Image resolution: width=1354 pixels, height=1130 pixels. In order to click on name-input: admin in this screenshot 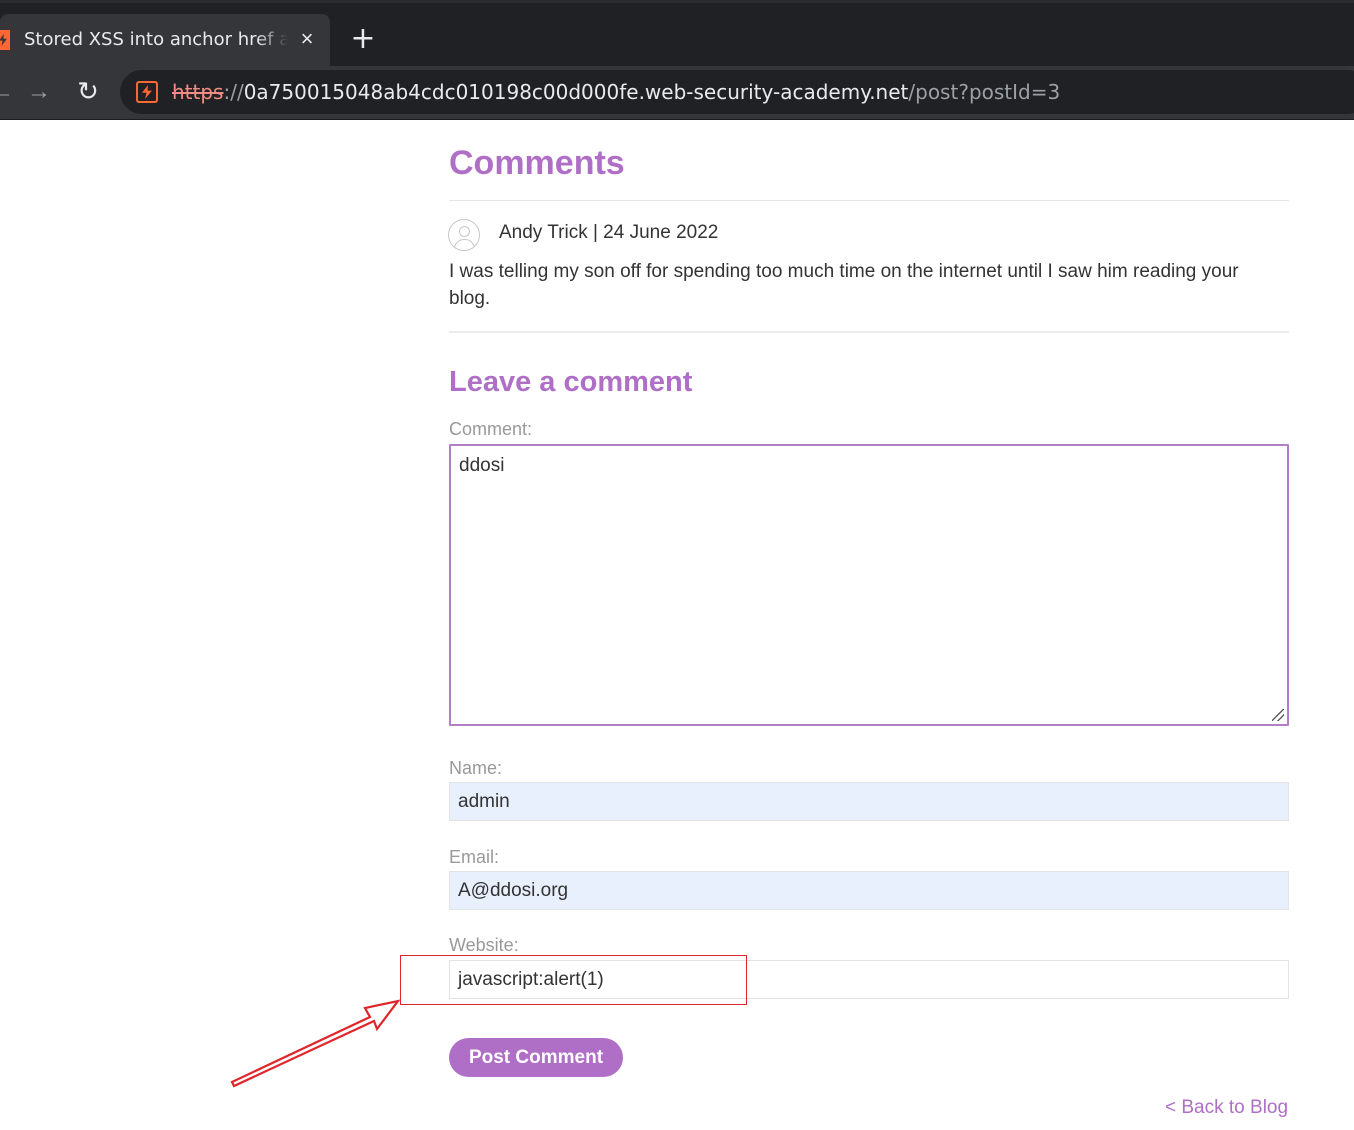, I will do `click(869, 801)`.